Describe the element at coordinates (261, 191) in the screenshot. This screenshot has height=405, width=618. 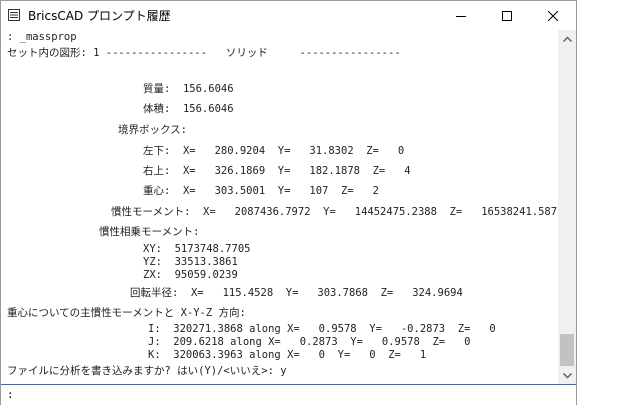
I see `history-line: 重心: X= 303.5001 Y= 107 Z= 2` at that location.